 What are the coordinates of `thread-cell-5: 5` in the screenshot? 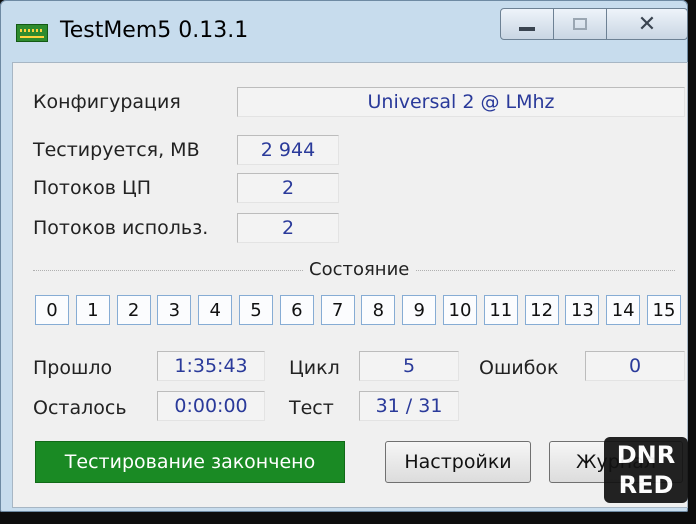 It's located at (256, 310).